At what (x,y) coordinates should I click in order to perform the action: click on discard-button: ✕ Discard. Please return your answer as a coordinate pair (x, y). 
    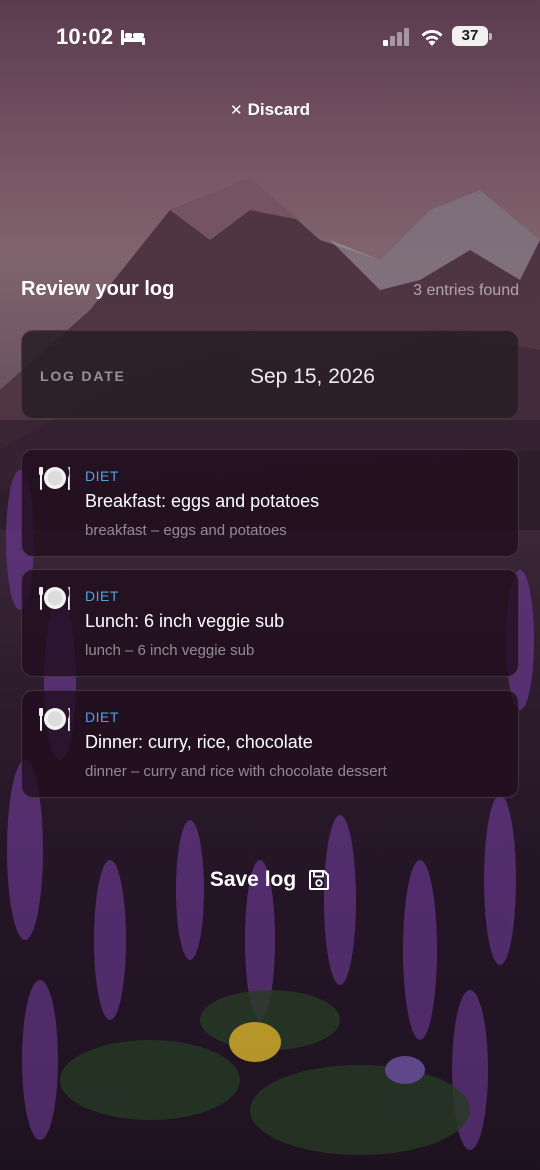
    Looking at the image, I should click on (270, 110).